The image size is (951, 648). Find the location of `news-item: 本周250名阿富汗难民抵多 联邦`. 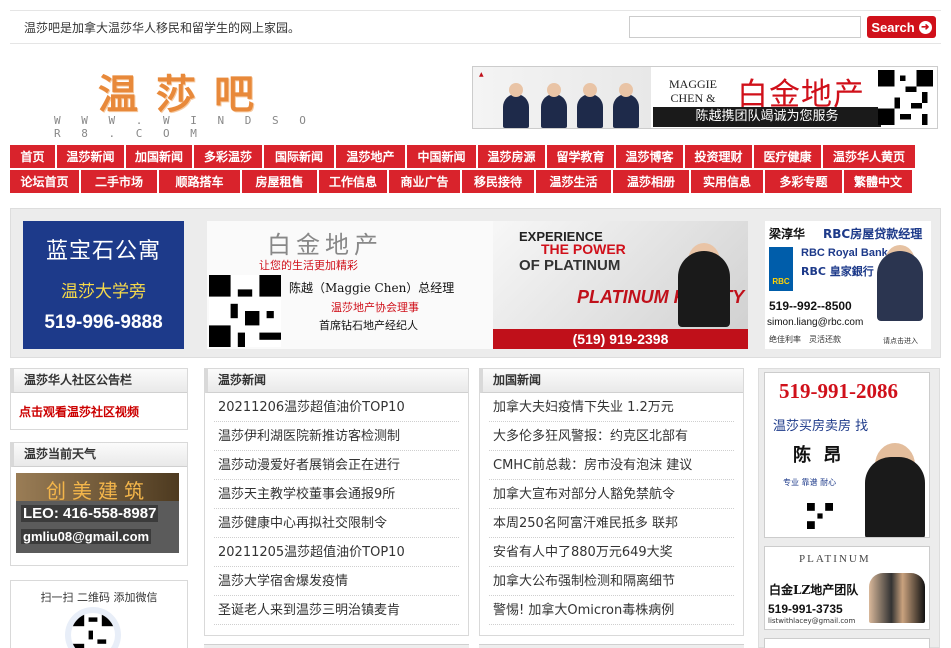

news-item: 本周250名阿富汗难民抵多 联邦 is located at coordinates (611, 523).